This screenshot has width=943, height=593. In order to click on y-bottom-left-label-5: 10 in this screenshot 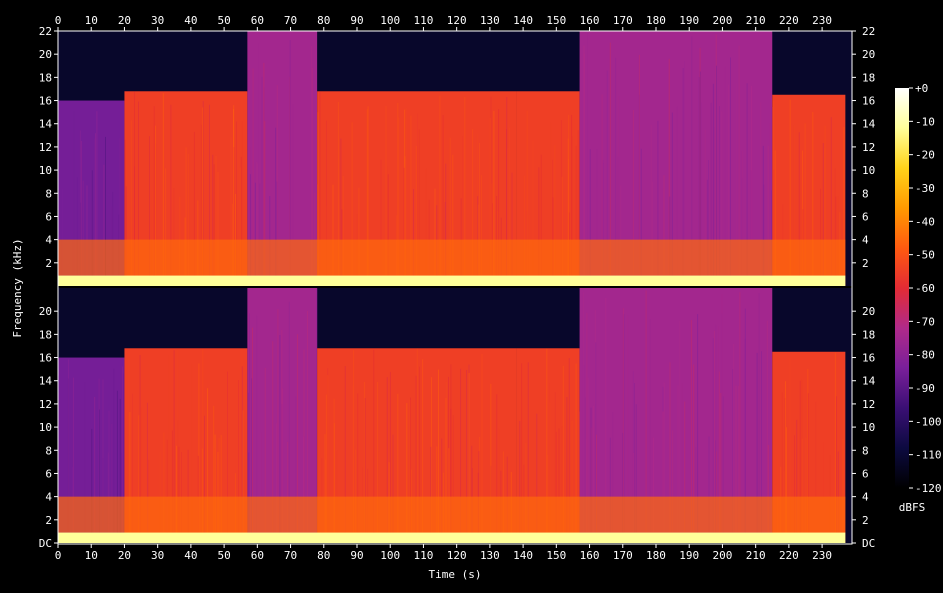, I will do `click(45, 427)`.